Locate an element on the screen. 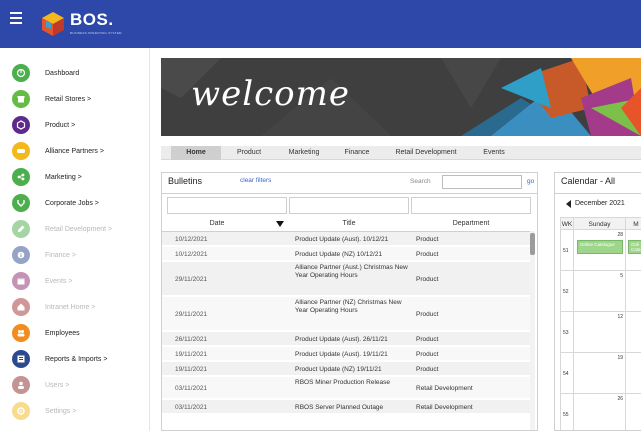  go-button: go is located at coordinates (530, 181).